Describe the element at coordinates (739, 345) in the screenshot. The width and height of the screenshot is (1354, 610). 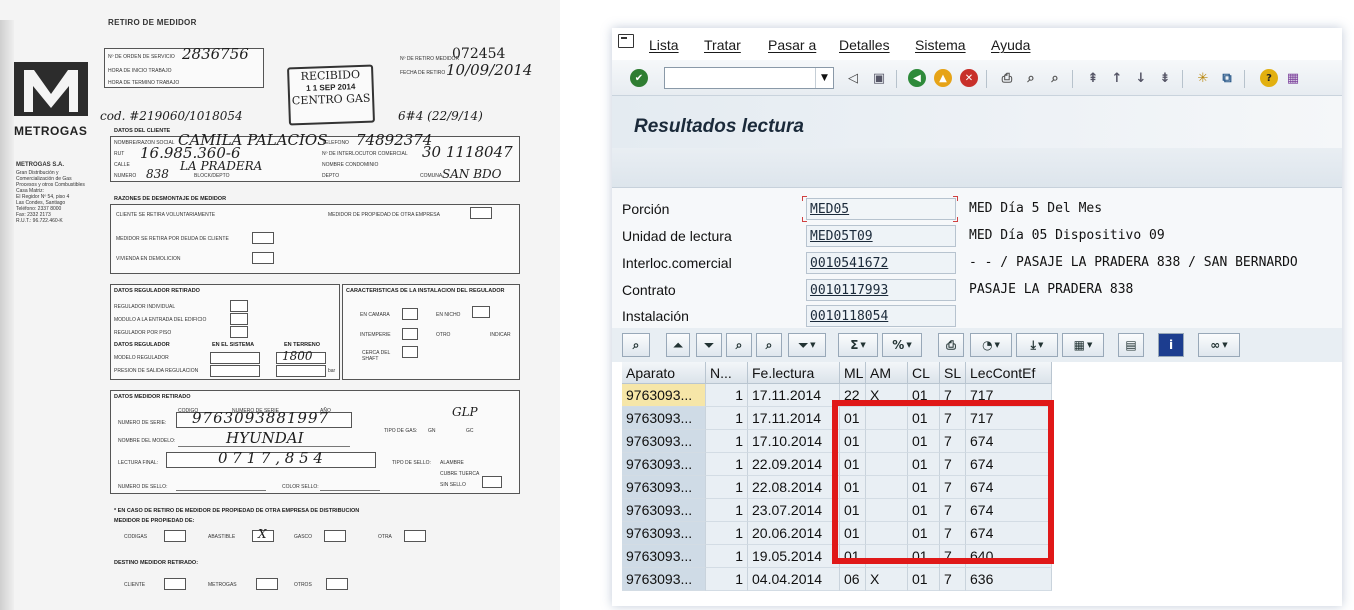
I see `find-button: ⌕` at that location.